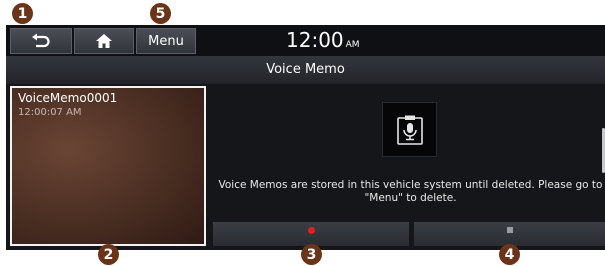  I want to click on home-button, so click(104, 41).